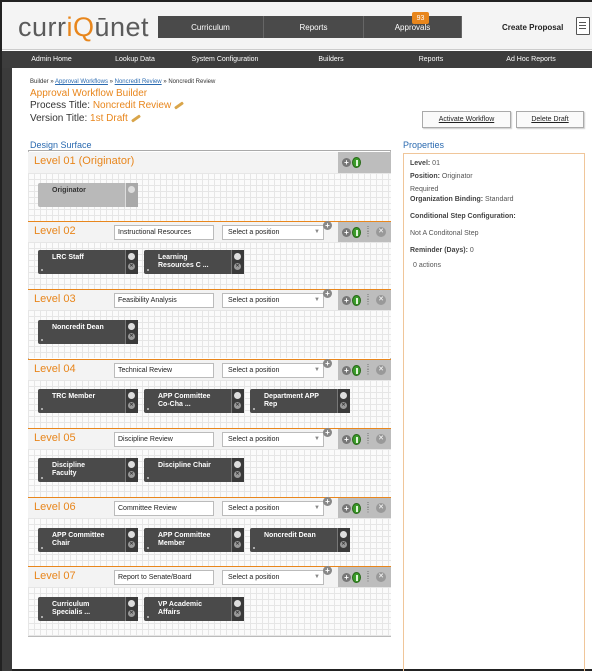  I want to click on level-name-input: Instructional Resources, so click(164, 232).